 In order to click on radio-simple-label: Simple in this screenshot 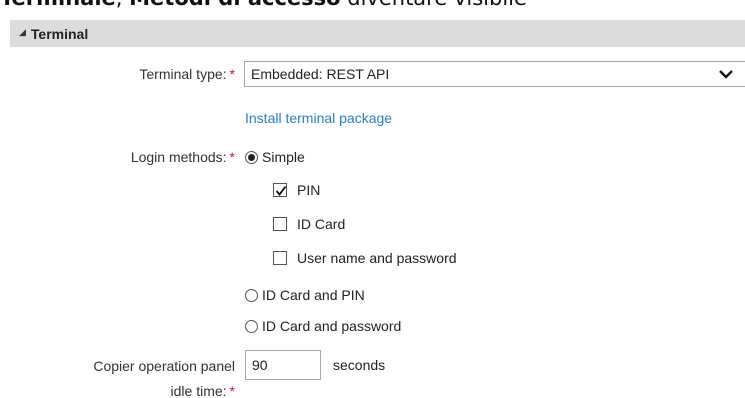, I will do `click(283, 157)`.